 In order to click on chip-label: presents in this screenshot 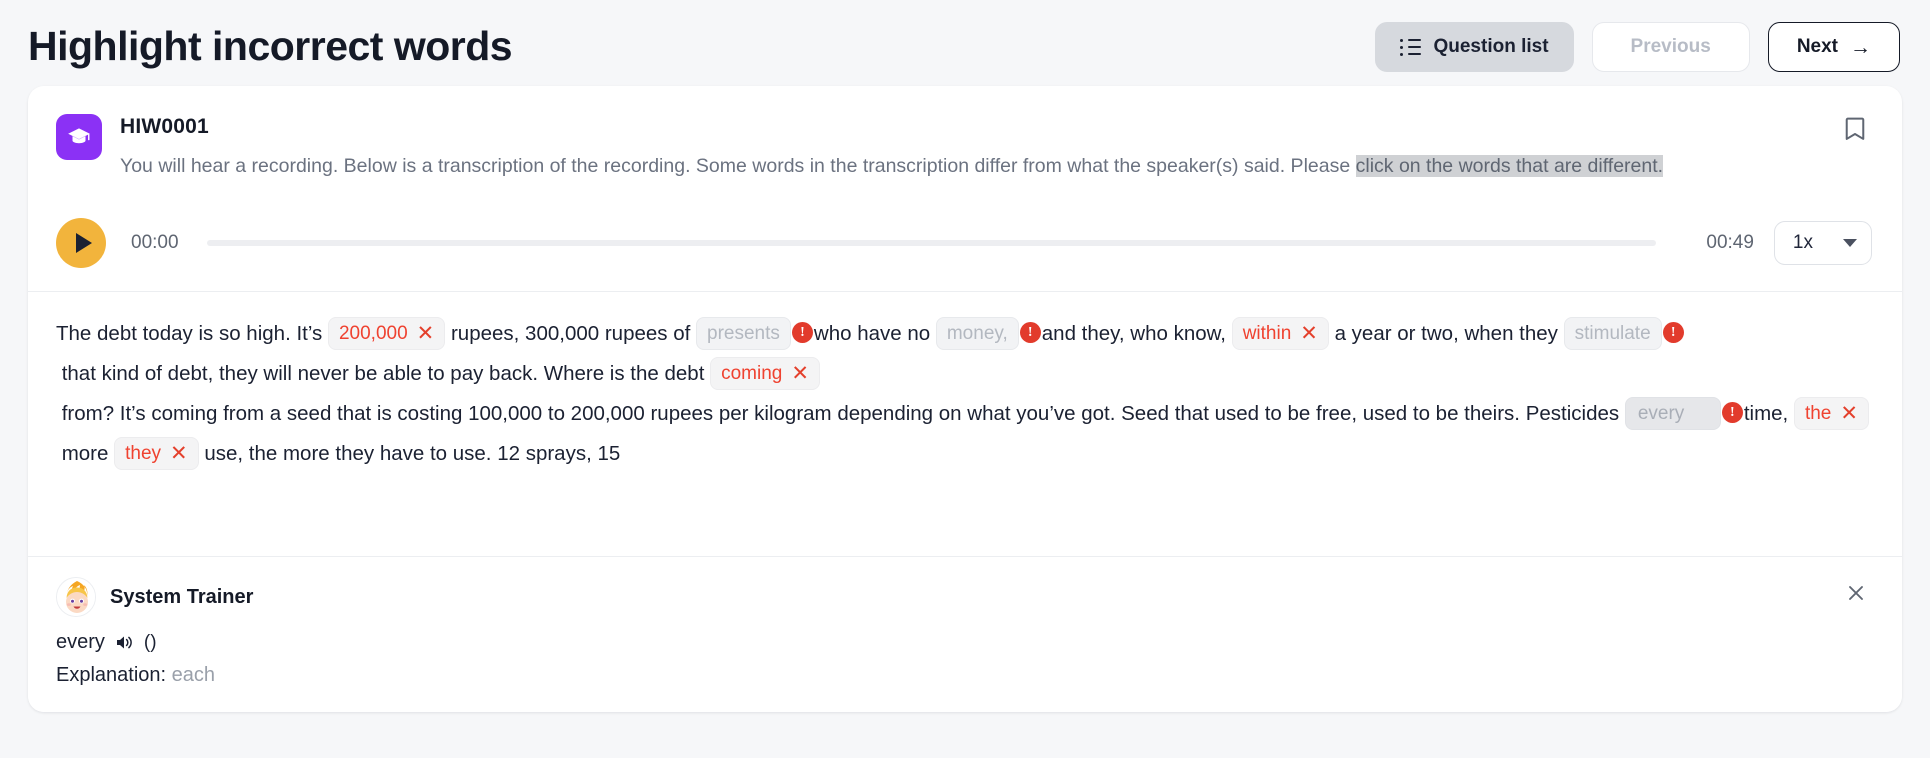, I will do `click(743, 333)`.